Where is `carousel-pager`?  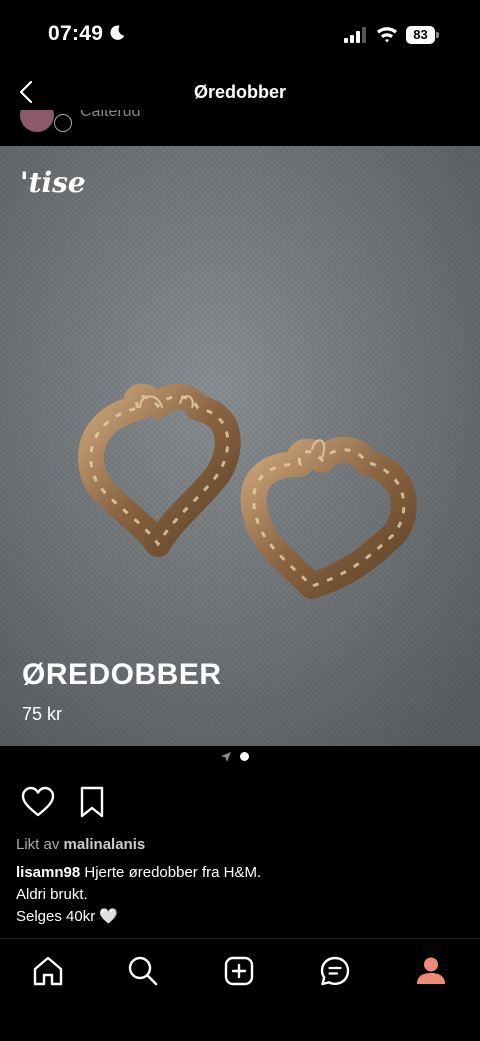
carousel-pager is located at coordinates (240, 757).